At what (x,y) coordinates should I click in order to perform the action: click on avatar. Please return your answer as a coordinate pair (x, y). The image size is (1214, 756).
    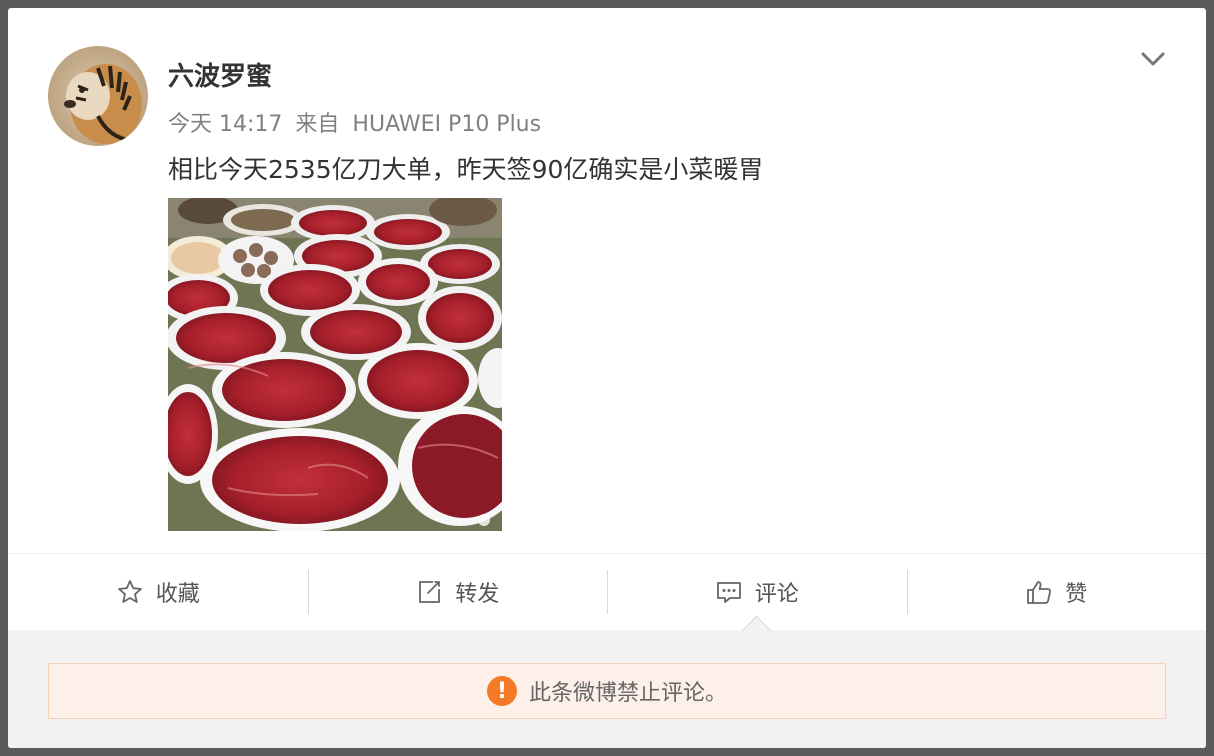
    Looking at the image, I should click on (98, 96).